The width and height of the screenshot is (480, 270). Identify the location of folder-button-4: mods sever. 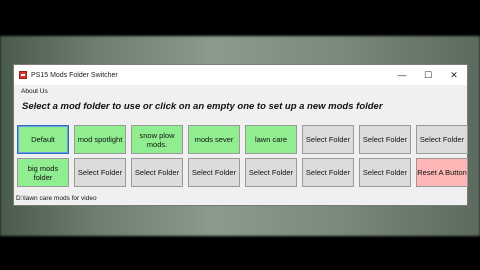
(214, 139).